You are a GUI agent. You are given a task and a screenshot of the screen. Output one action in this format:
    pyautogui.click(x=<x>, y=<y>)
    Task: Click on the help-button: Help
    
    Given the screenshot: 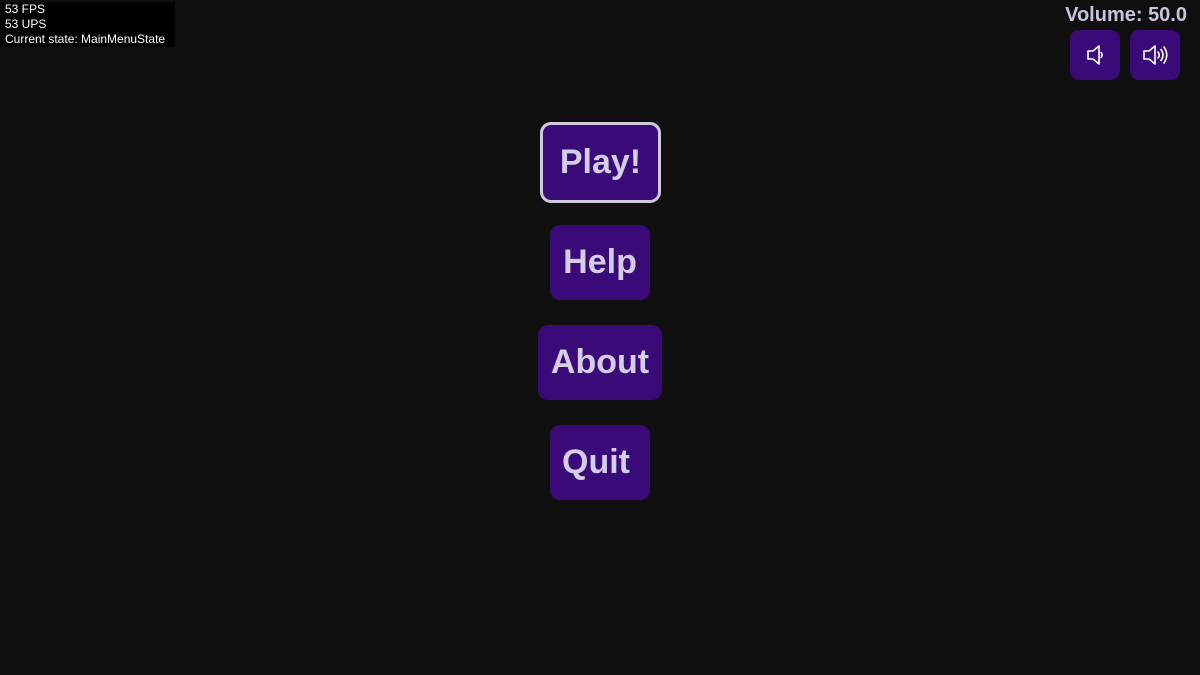 What is the action you would take?
    pyautogui.click(x=600, y=262)
    